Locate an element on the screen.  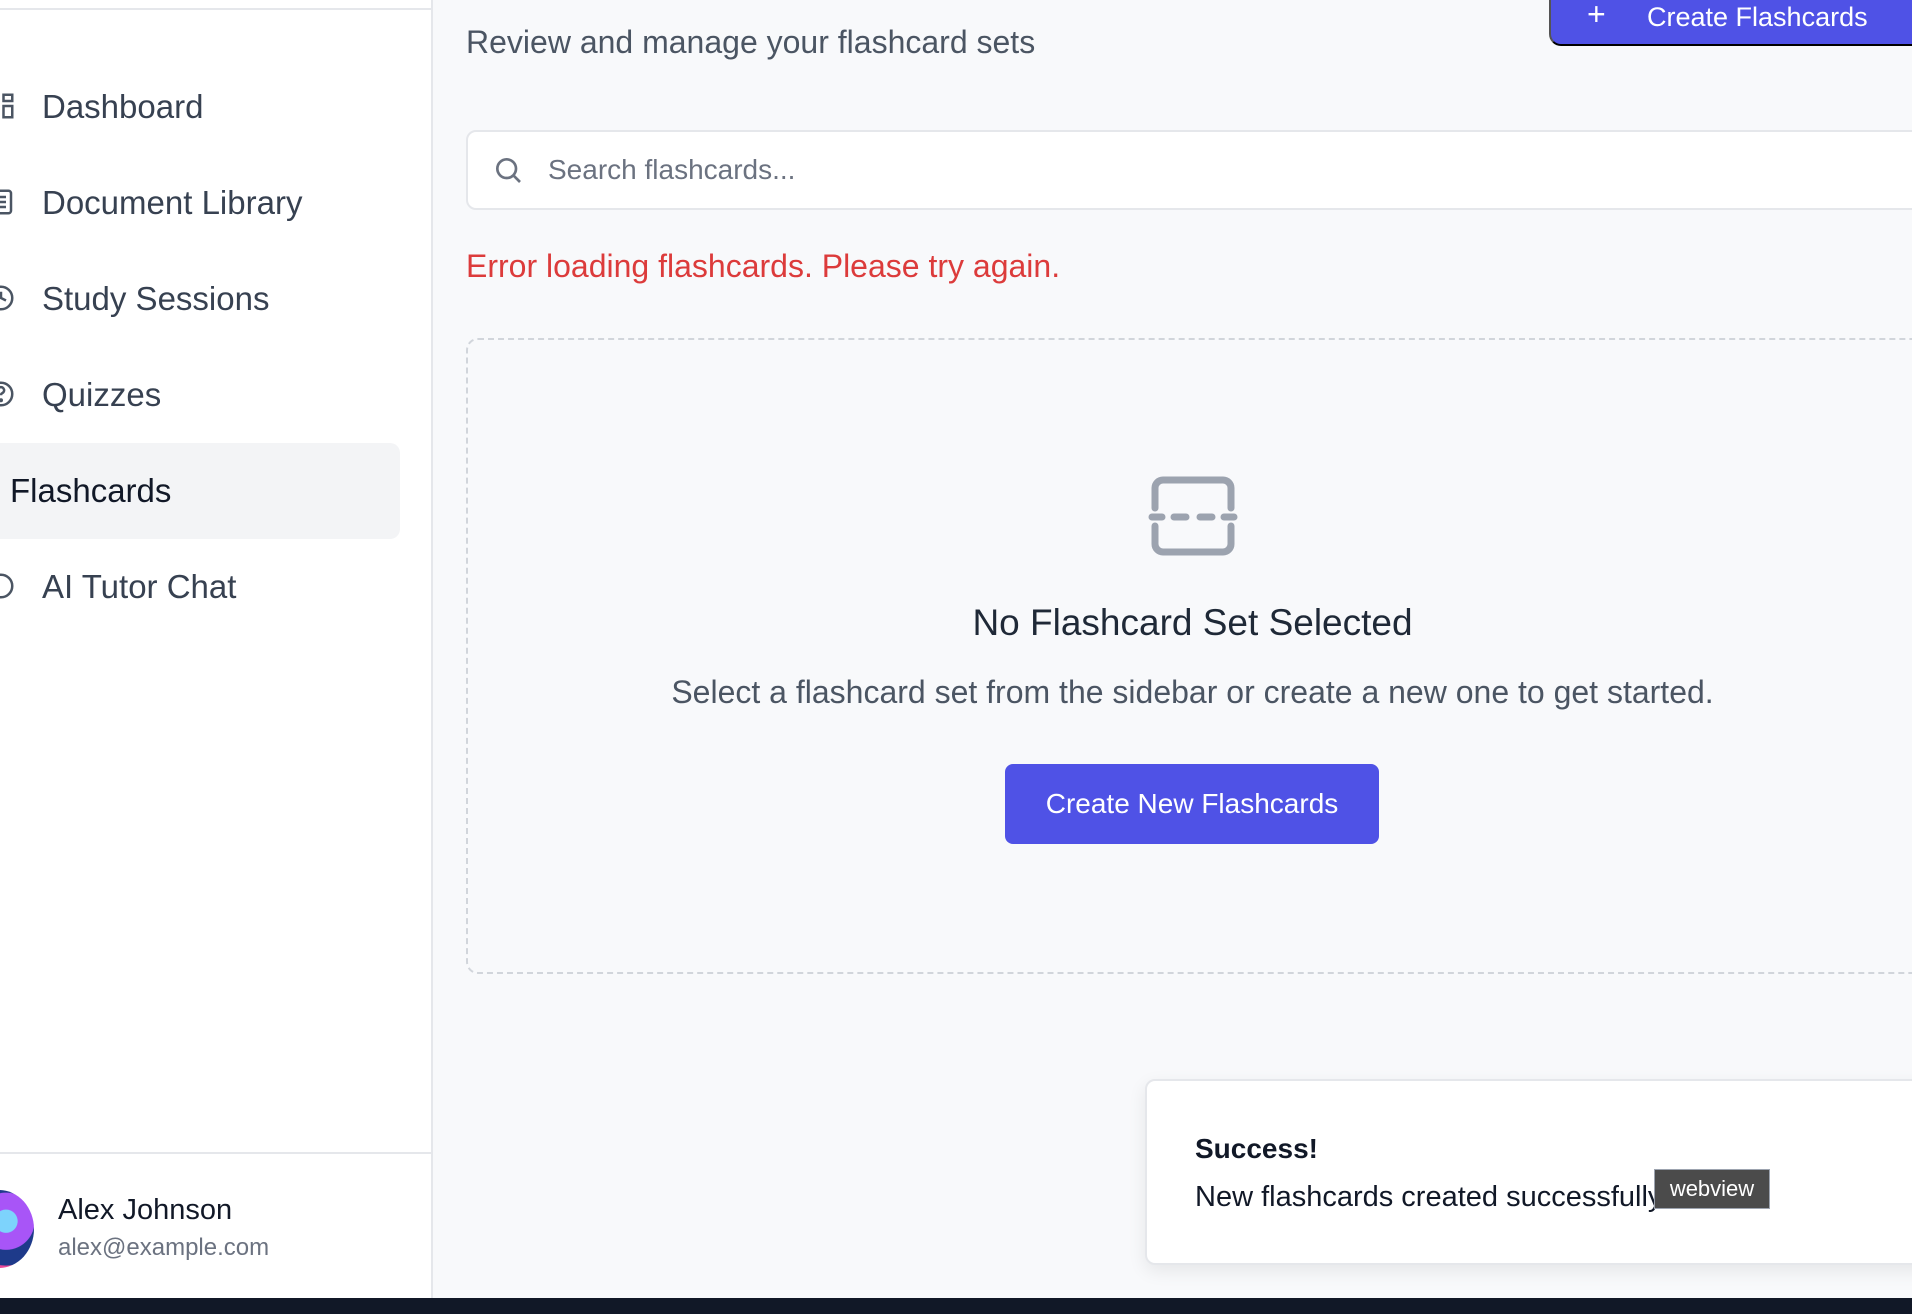
create-new-flashcards-button: Create New Flashcards is located at coordinates (1192, 804).